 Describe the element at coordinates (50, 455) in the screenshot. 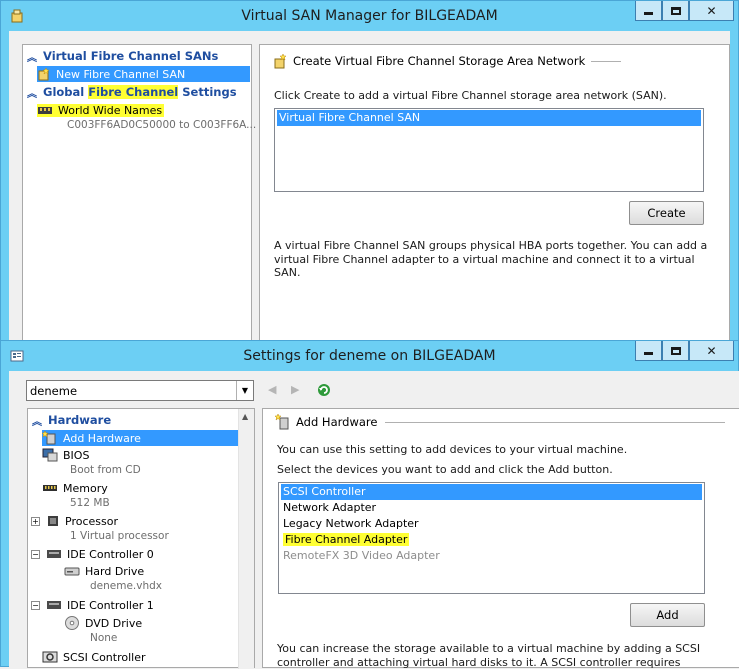

I see `bios-icon` at that location.